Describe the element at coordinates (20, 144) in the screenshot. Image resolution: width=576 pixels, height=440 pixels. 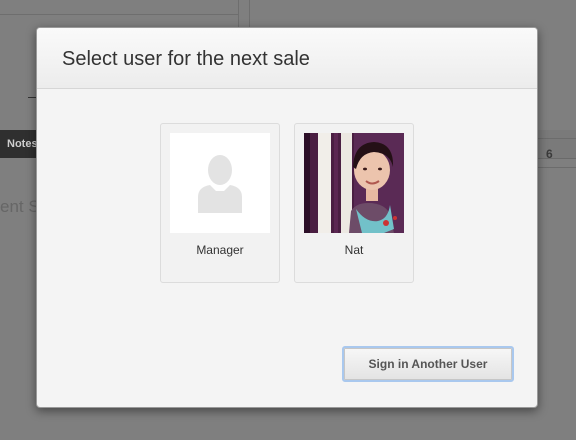
I see `background-tab-notes: Notes` at that location.